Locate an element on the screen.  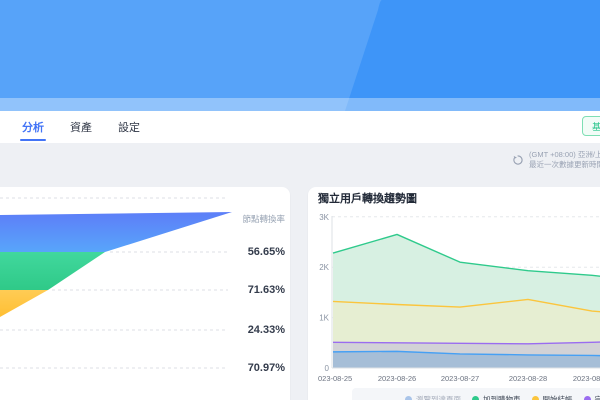
svg-text: 2023-08-25 is located at coordinates (335, 378).